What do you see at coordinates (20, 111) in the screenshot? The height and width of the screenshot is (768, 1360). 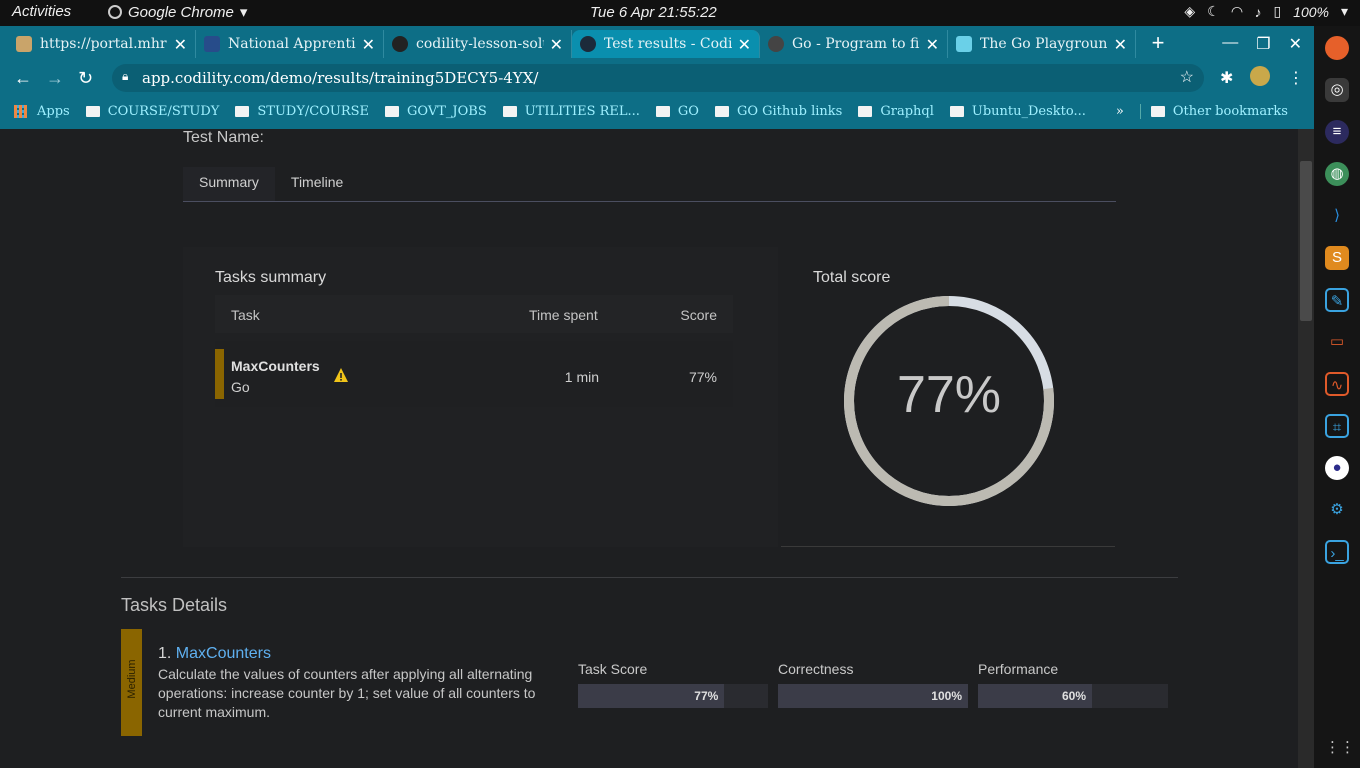 I see `apps-grid-icon` at bounding box center [20, 111].